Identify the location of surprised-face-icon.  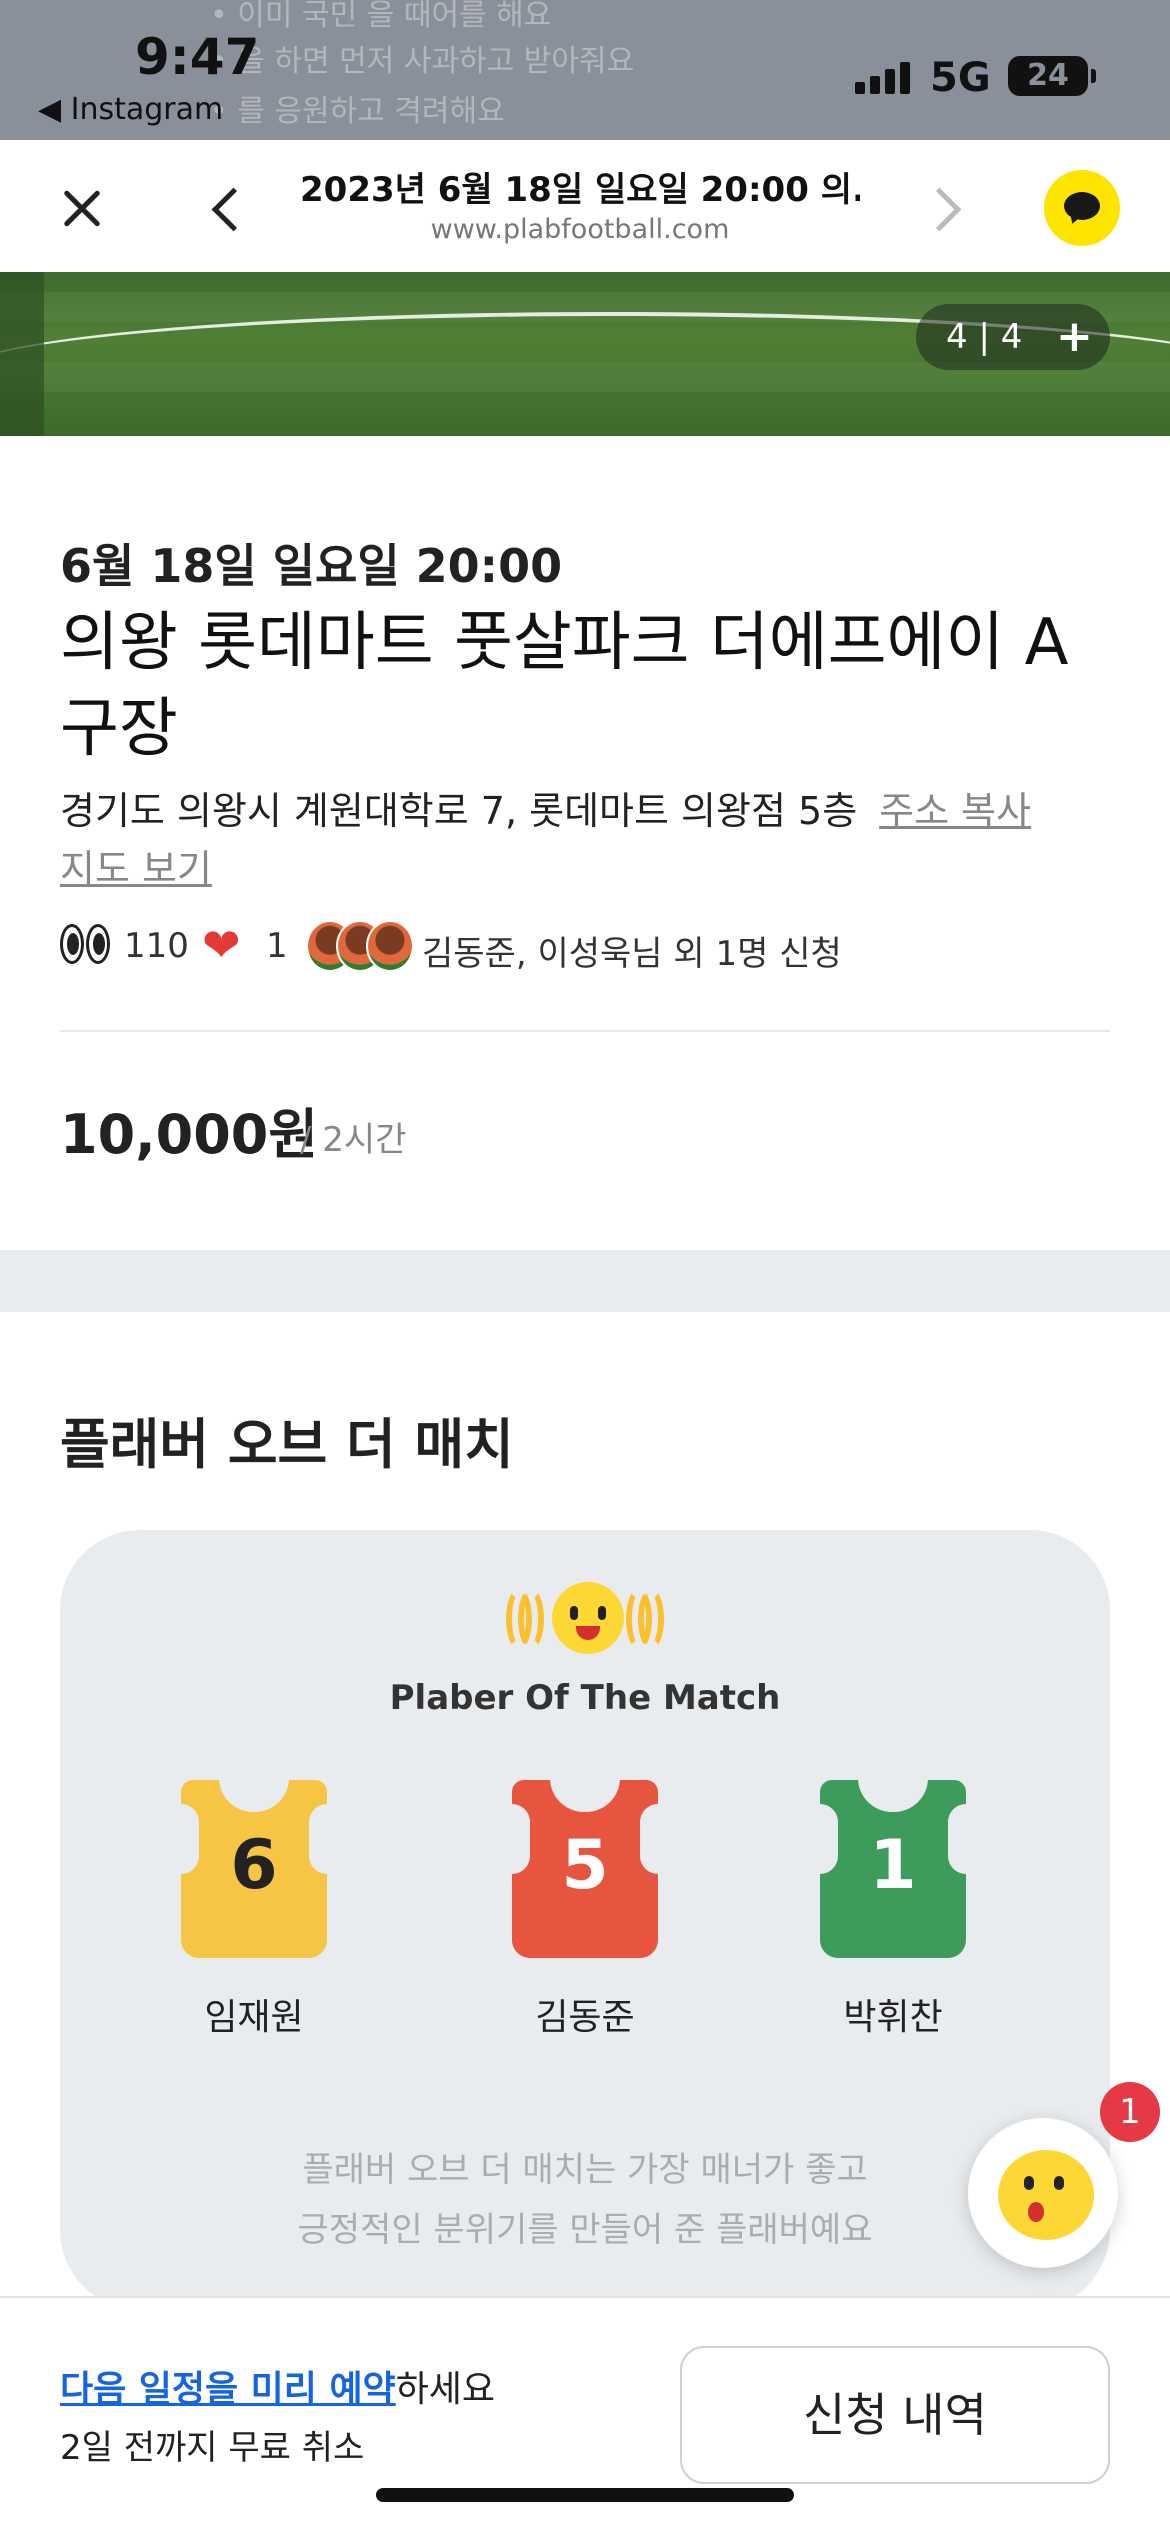
(1046, 2195).